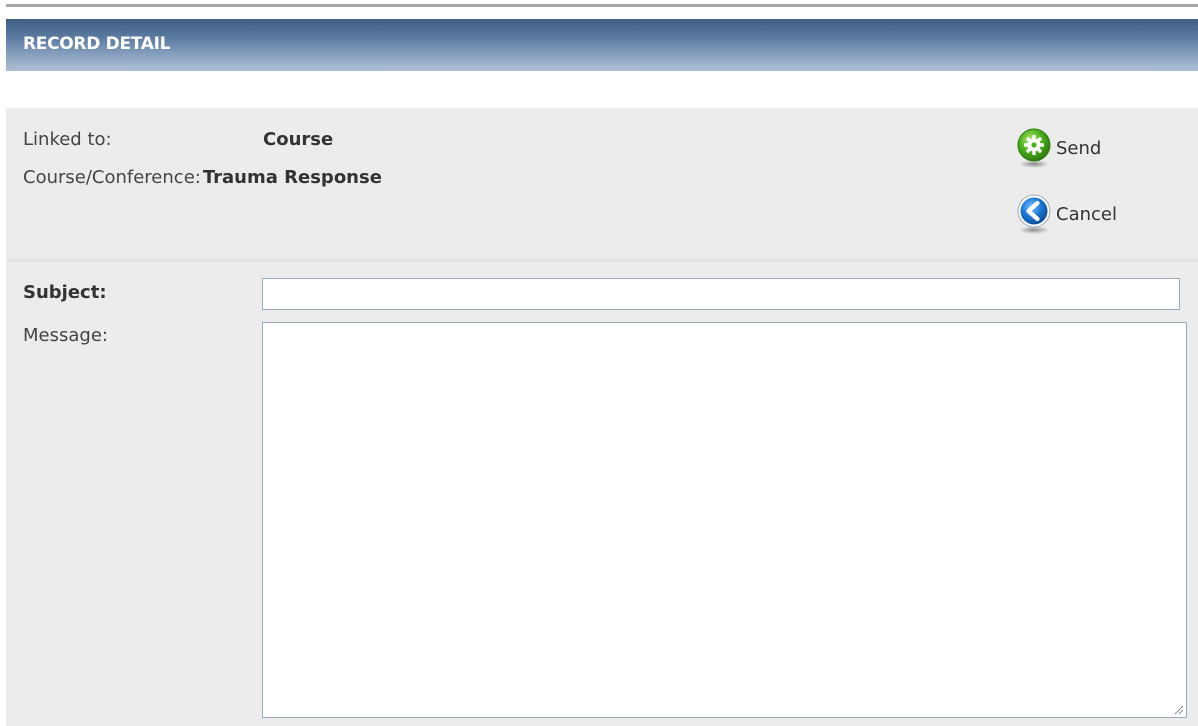  Describe the element at coordinates (721, 294) in the screenshot. I see `subject-input` at that location.